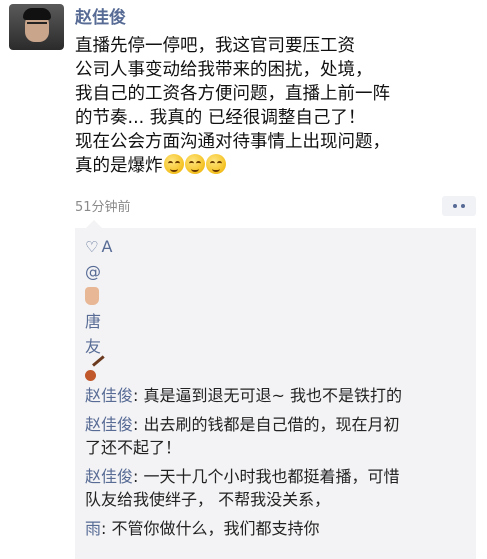 This screenshot has height=559, width=487. I want to click on post-line-last: 真的是爆炸, so click(275, 166).